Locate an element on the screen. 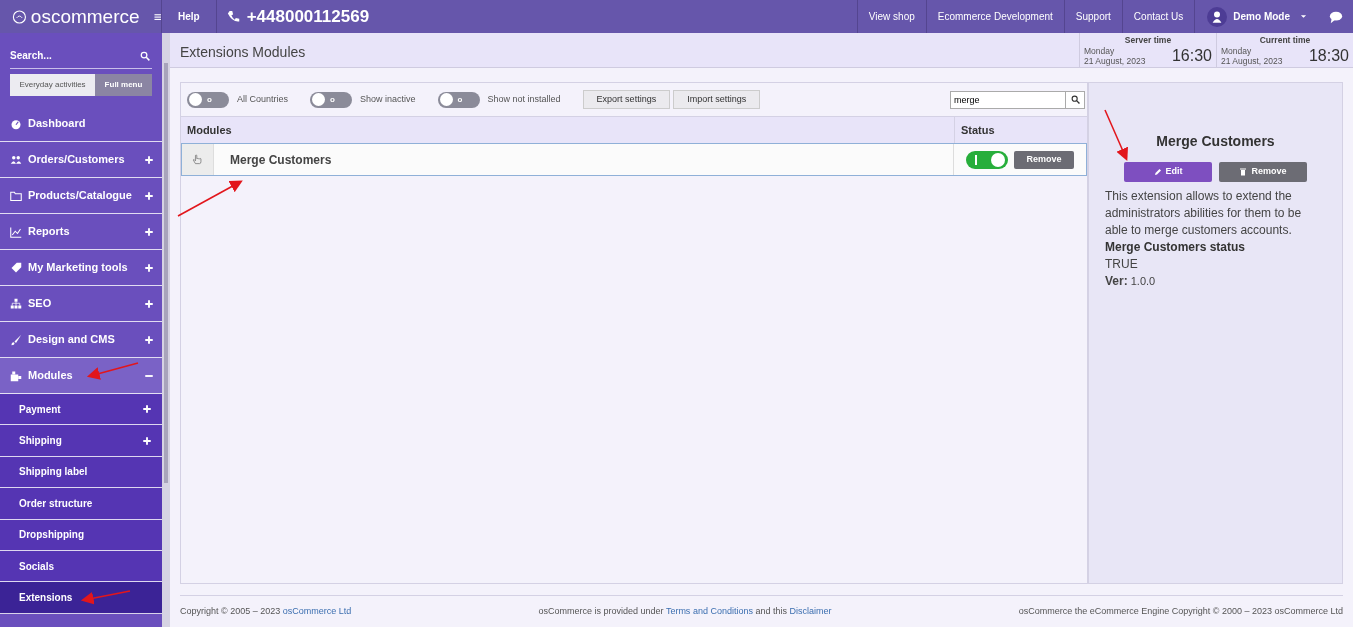 This screenshot has height=627, width=1353. version-text: Ver: 1.0.0 is located at coordinates (1131, 281).